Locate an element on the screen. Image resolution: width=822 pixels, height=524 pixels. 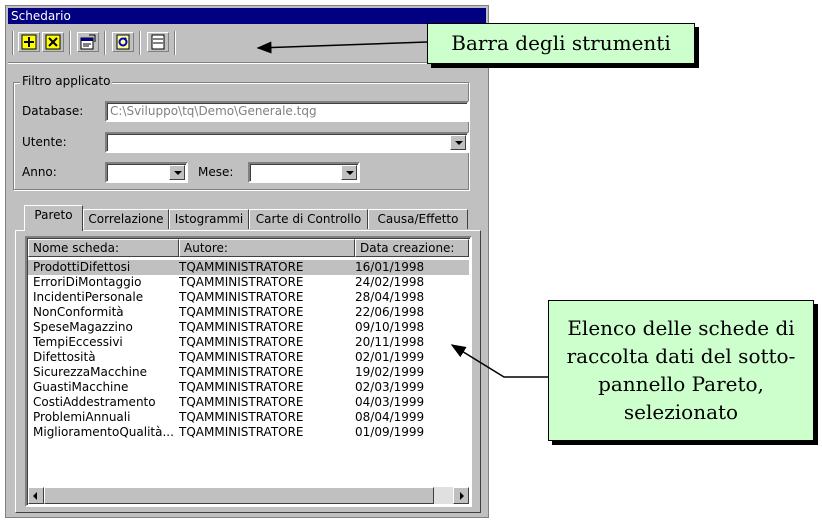
arrow-toolbar is located at coordinates (342, 47).